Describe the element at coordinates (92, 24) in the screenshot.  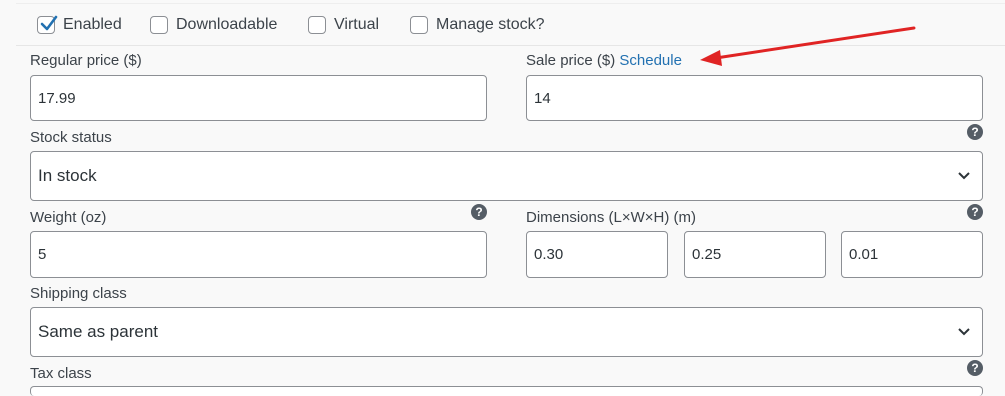
I see `enabled-label: Enabled` at that location.